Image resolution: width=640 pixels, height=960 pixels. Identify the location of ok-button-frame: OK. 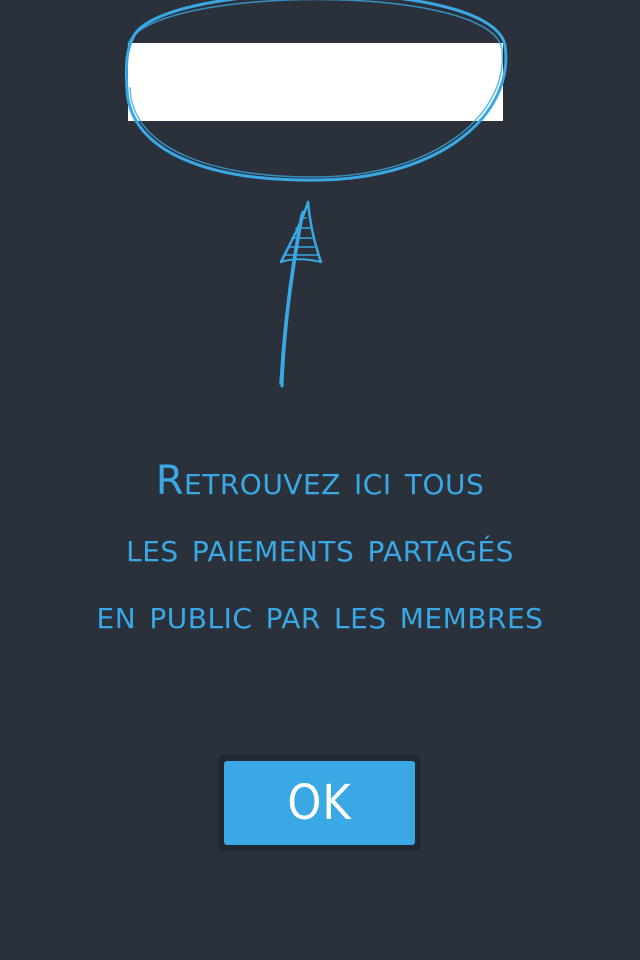
(319, 803).